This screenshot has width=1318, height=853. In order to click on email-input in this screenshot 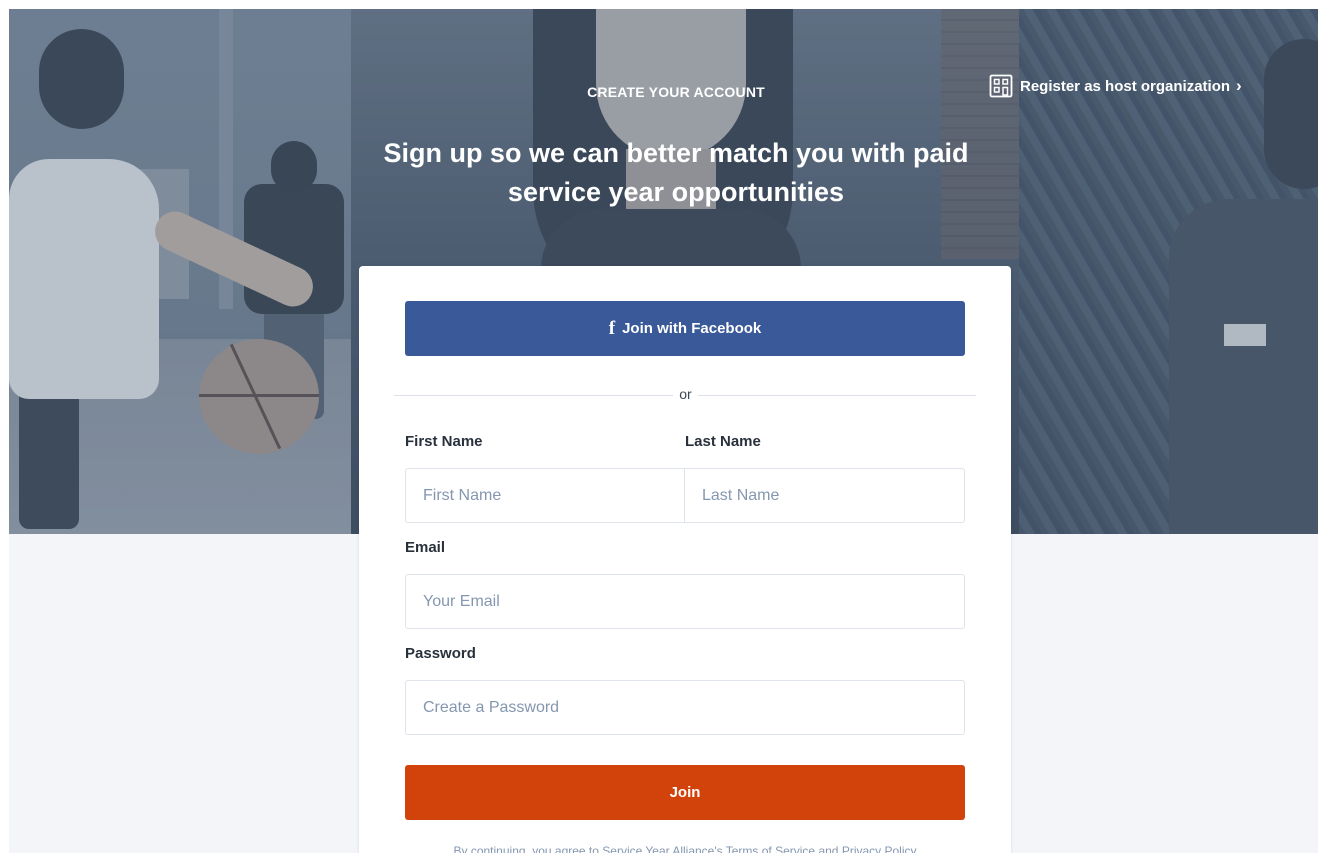, I will do `click(685, 601)`.